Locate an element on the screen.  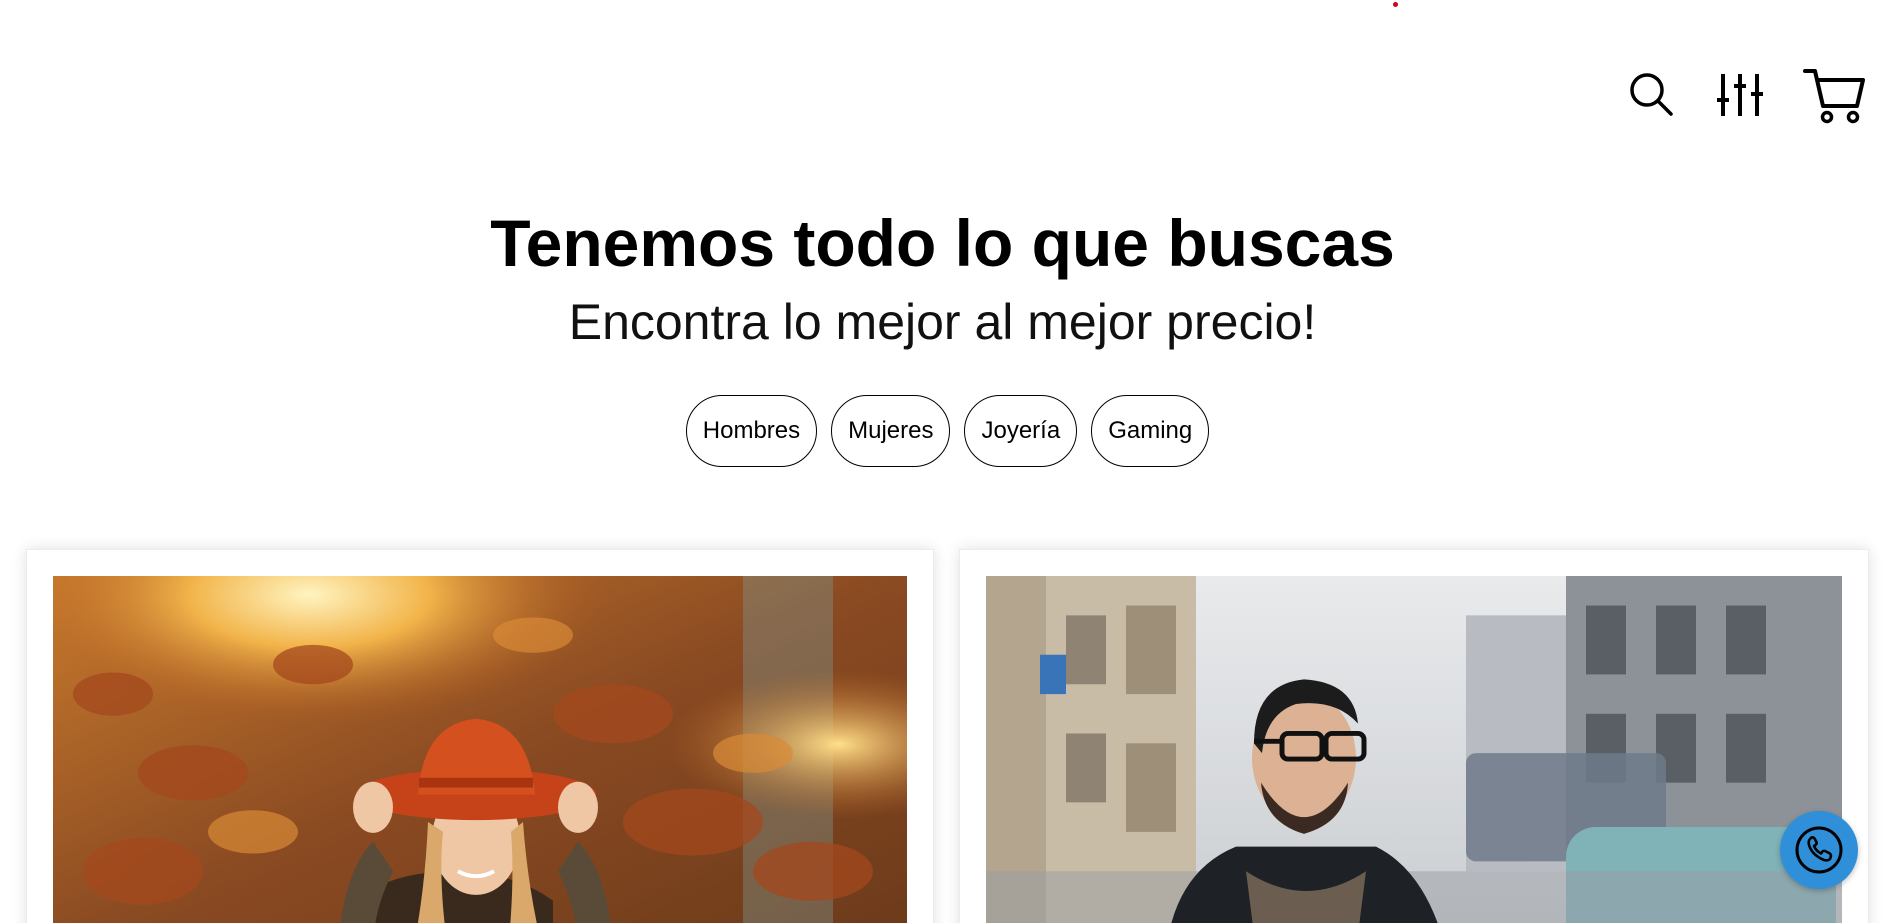
hero-subtitle: Encontra lo mejor al mejor precio! is located at coordinates (942, 322).